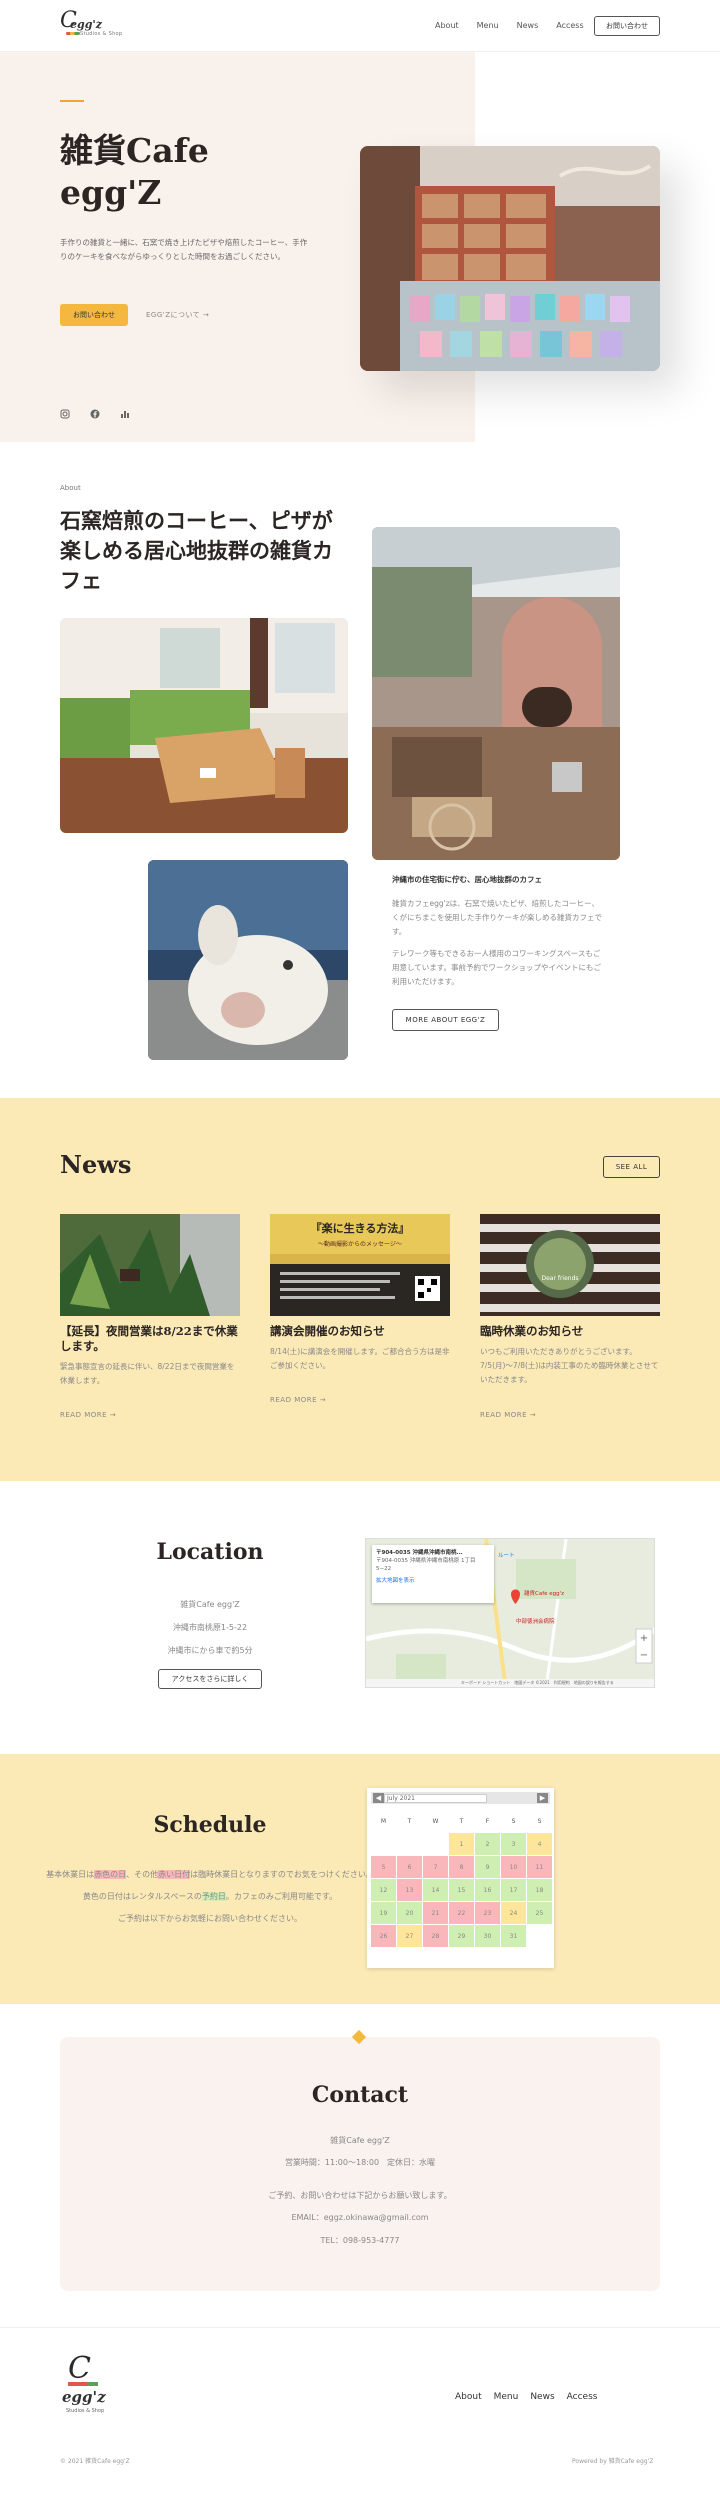 The height and width of the screenshot is (2501, 720). Describe the element at coordinates (435, 1913) in the screenshot. I see `calendar-day: 21` at that location.